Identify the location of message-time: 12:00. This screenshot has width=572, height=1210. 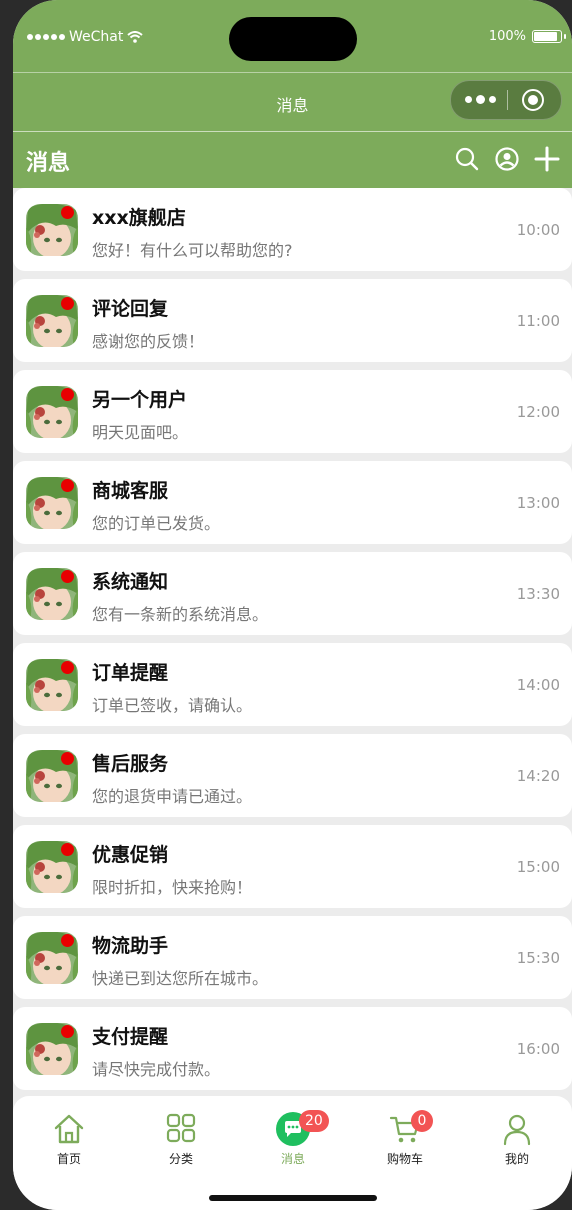
(538, 412).